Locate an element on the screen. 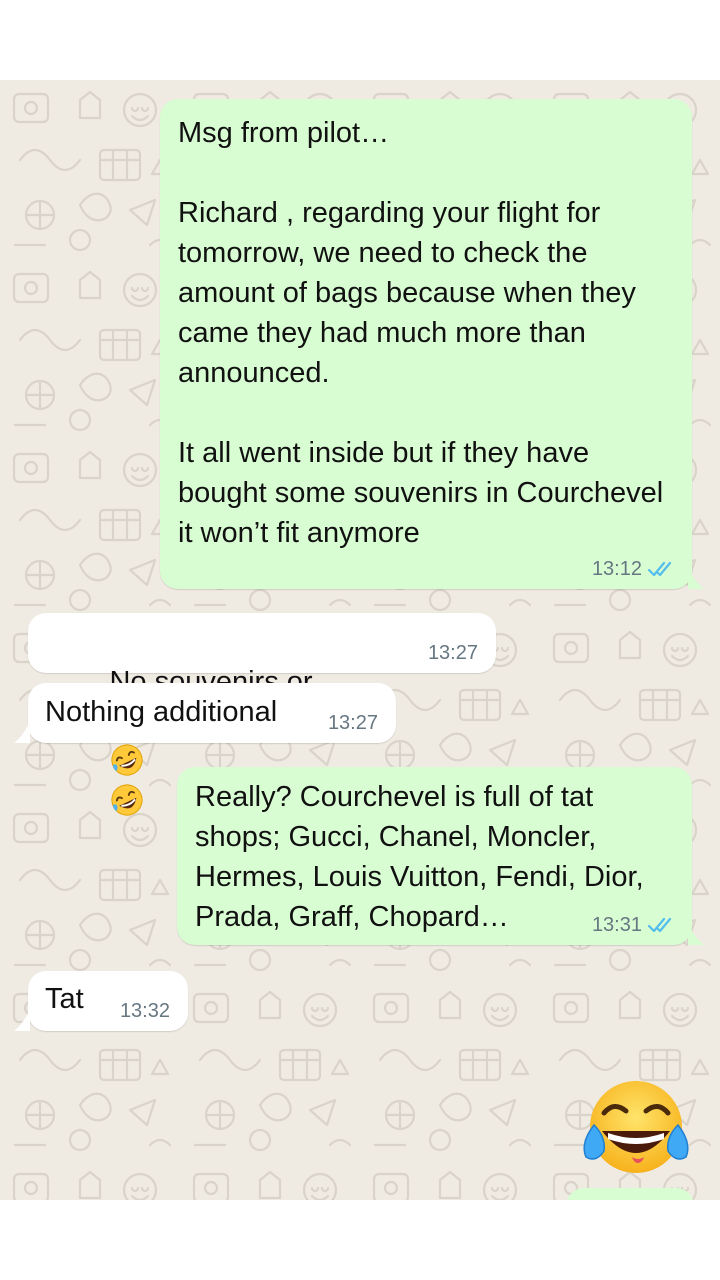 The image size is (720, 1280). message-meta: 13:12 is located at coordinates (634, 569).